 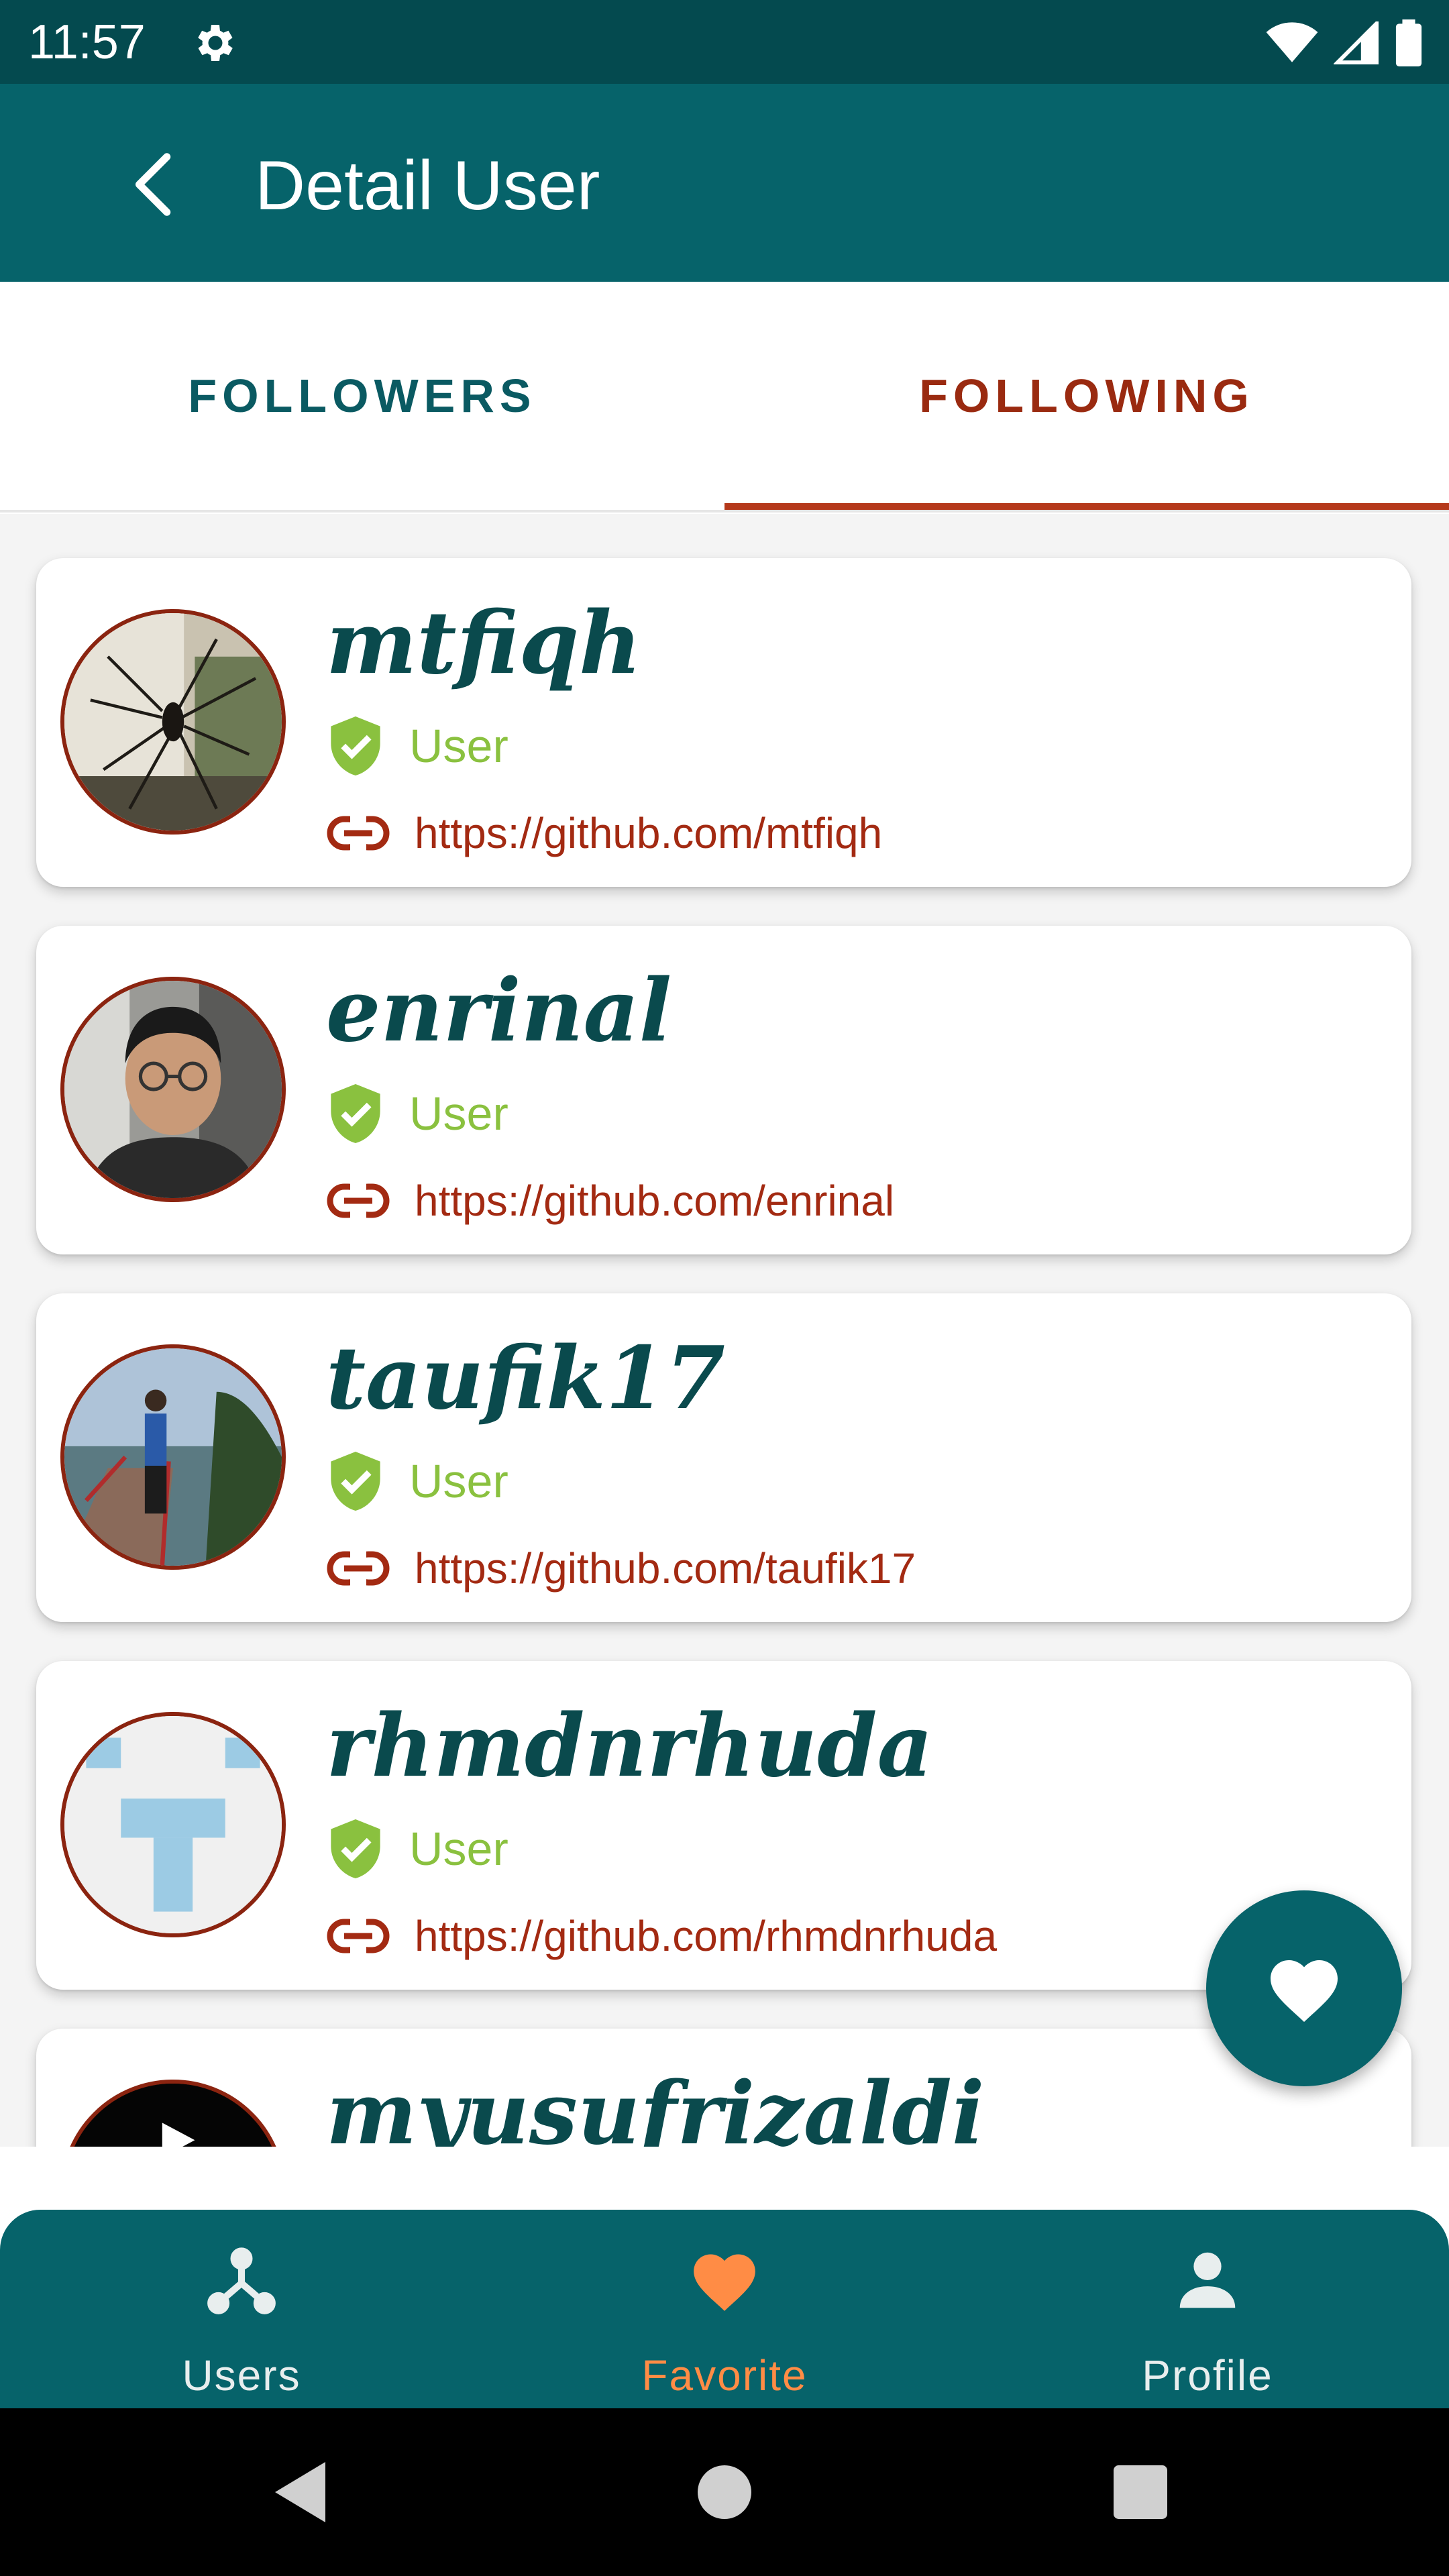 What do you see at coordinates (723, 1090) in the screenshot?
I see `user-card: enrinal User https://github.com/enrinal` at bounding box center [723, 1090].